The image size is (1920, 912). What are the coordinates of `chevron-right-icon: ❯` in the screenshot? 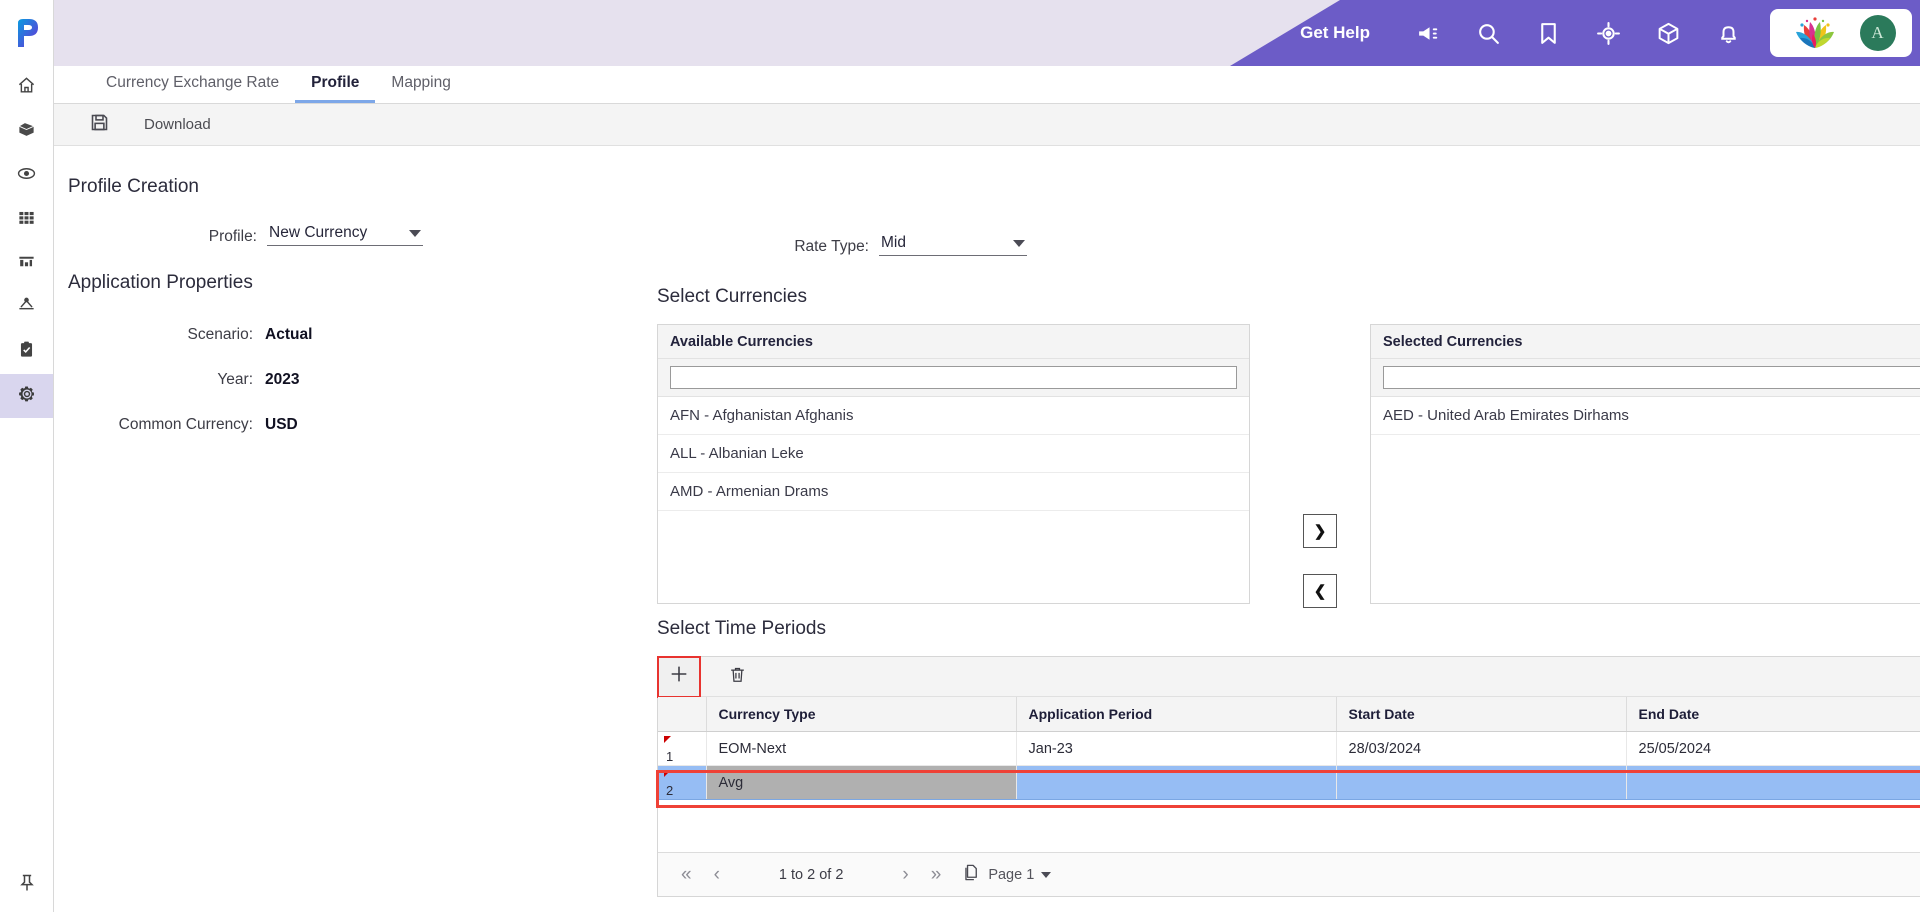 It's located at (1320, 531).